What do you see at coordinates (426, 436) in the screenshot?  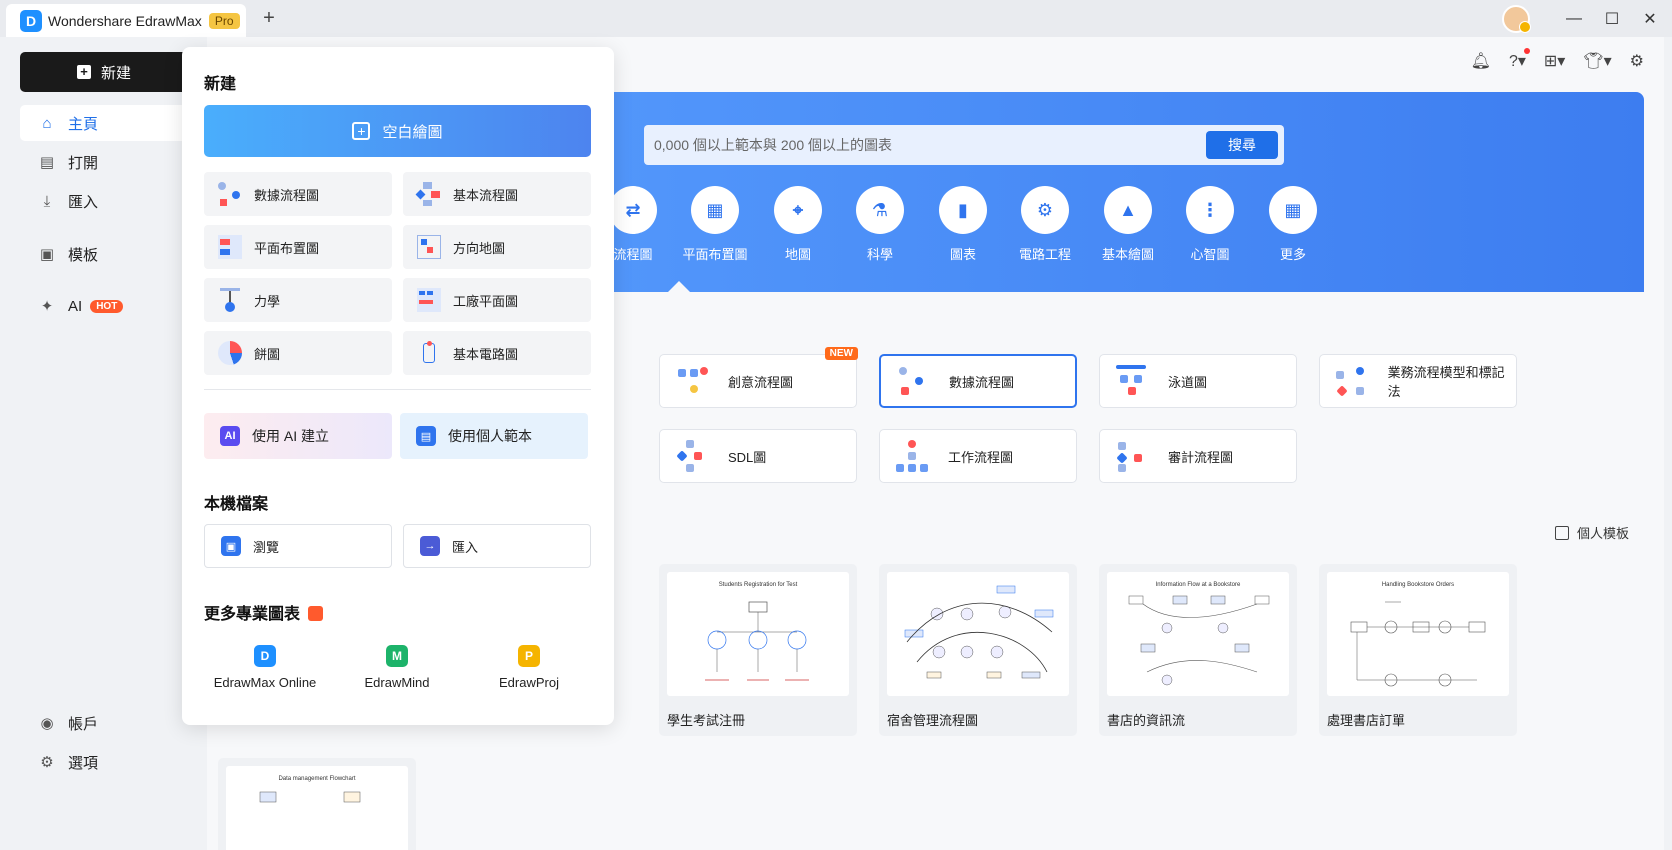 I see `template-icon: ▤` at bounding box center [426, 436].